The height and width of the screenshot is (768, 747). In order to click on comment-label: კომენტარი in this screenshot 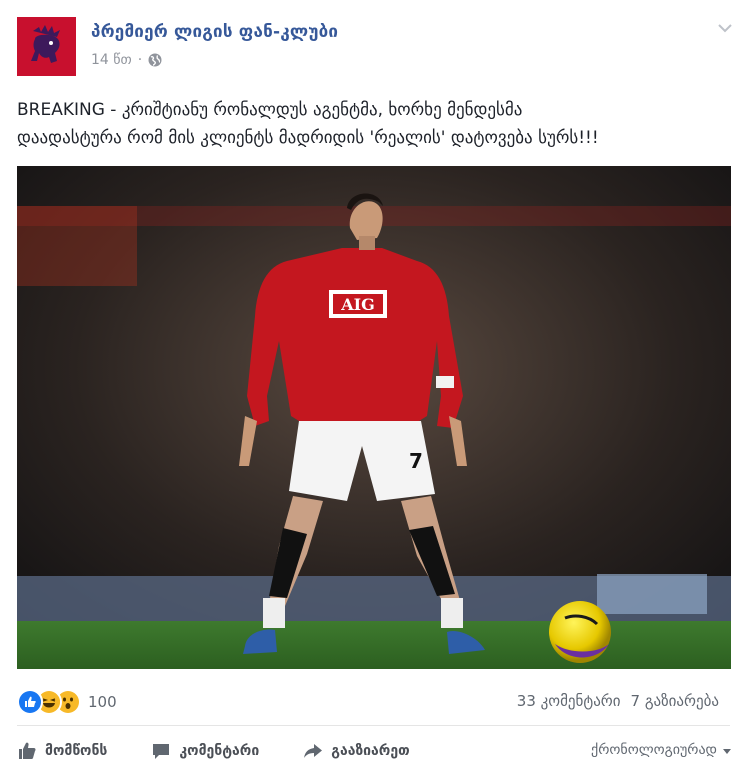, I will do `click(219, 751)`.